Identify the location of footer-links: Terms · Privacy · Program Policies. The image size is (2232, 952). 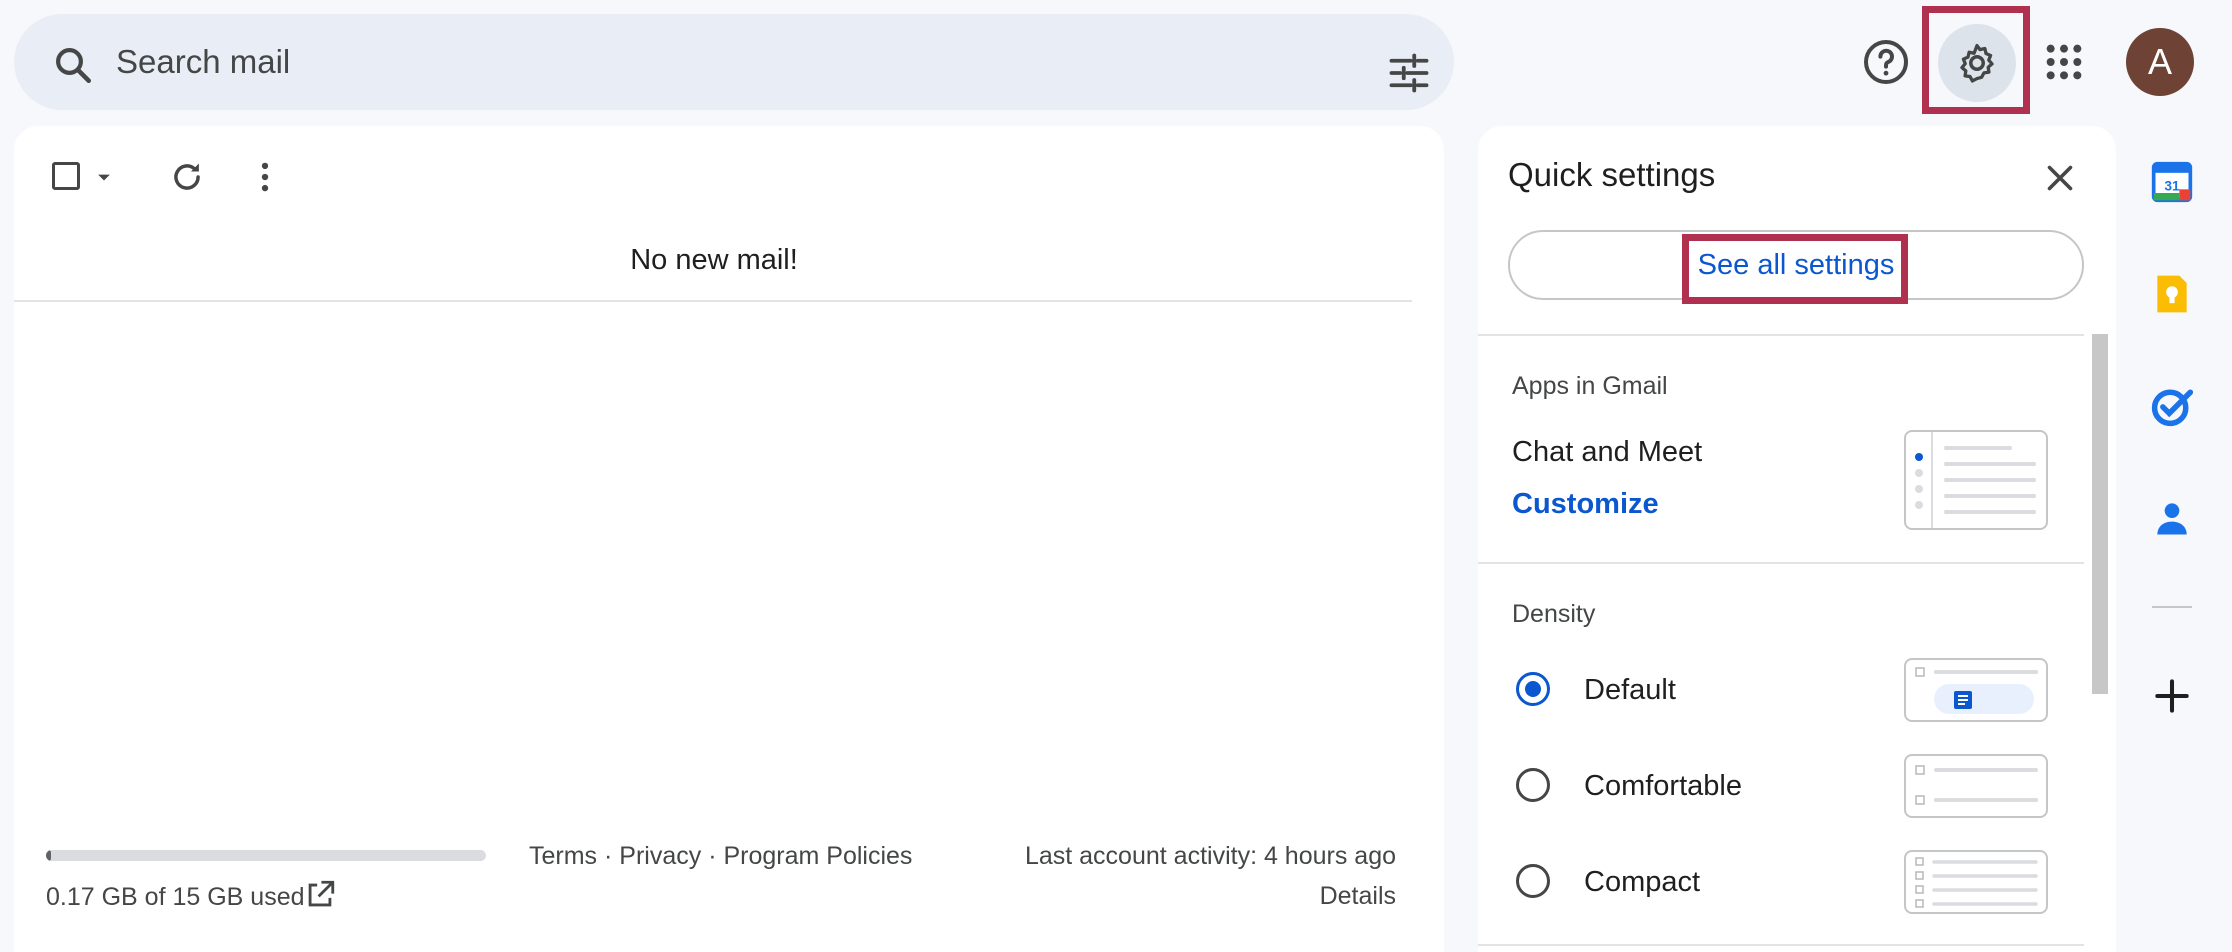
(720, 856).